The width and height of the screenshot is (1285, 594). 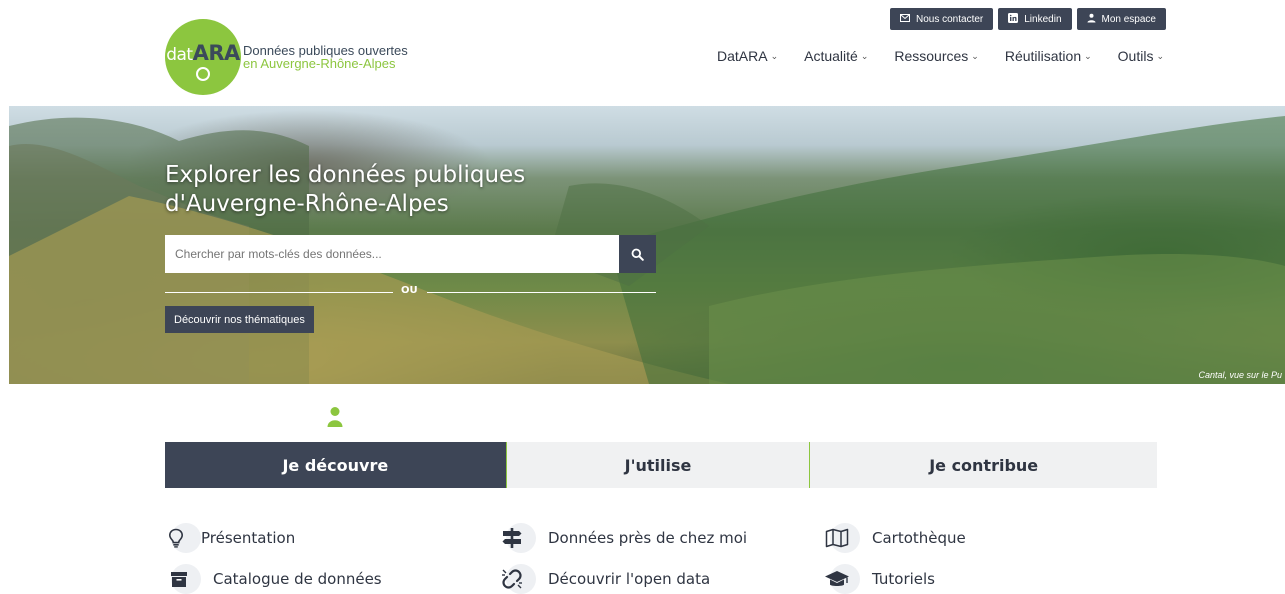 What do you see at coordinates (949, 19) in the screenshot?
I see `contact-button-label: Nous contacter` at bounding box center [949, 19].